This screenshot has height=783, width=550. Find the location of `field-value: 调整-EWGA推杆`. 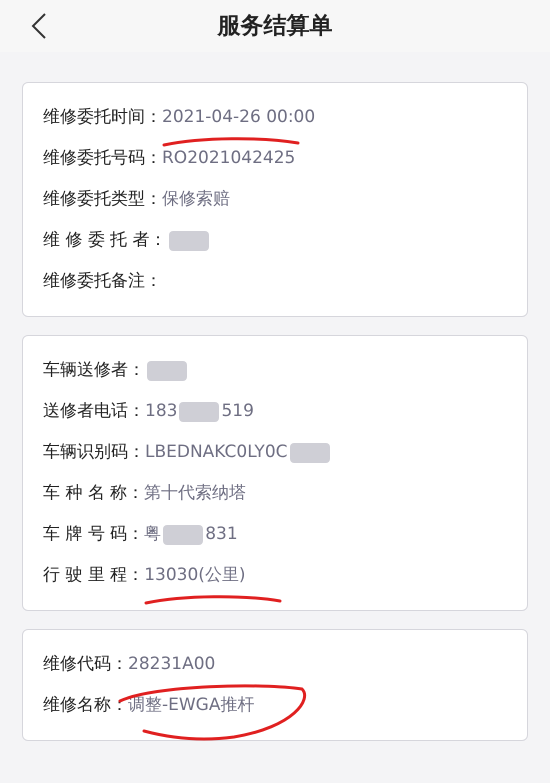

field-value: 调整-EWGA推杆 is located at coordinates (191, 705).